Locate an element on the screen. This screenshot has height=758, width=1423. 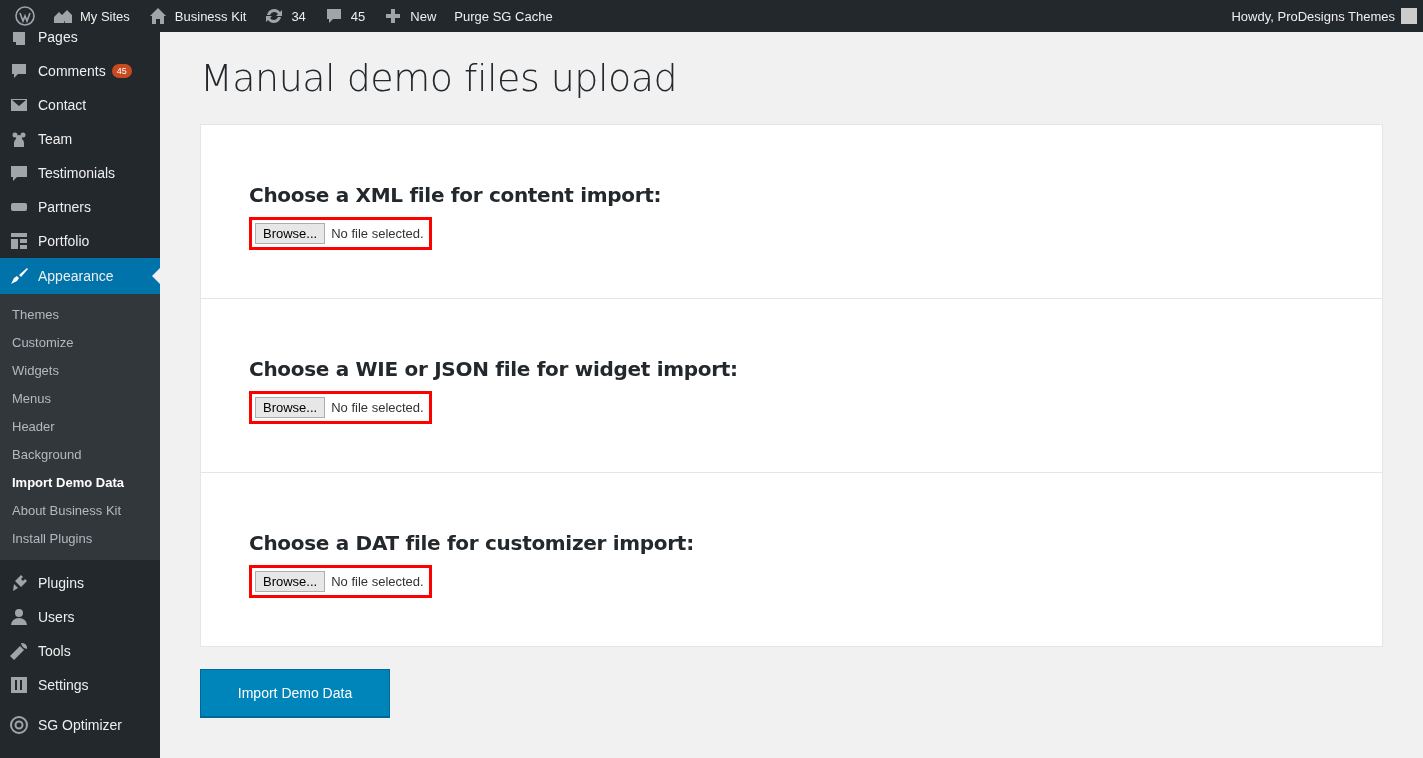
count-badge: 45 is located at coordinates (121, 71).